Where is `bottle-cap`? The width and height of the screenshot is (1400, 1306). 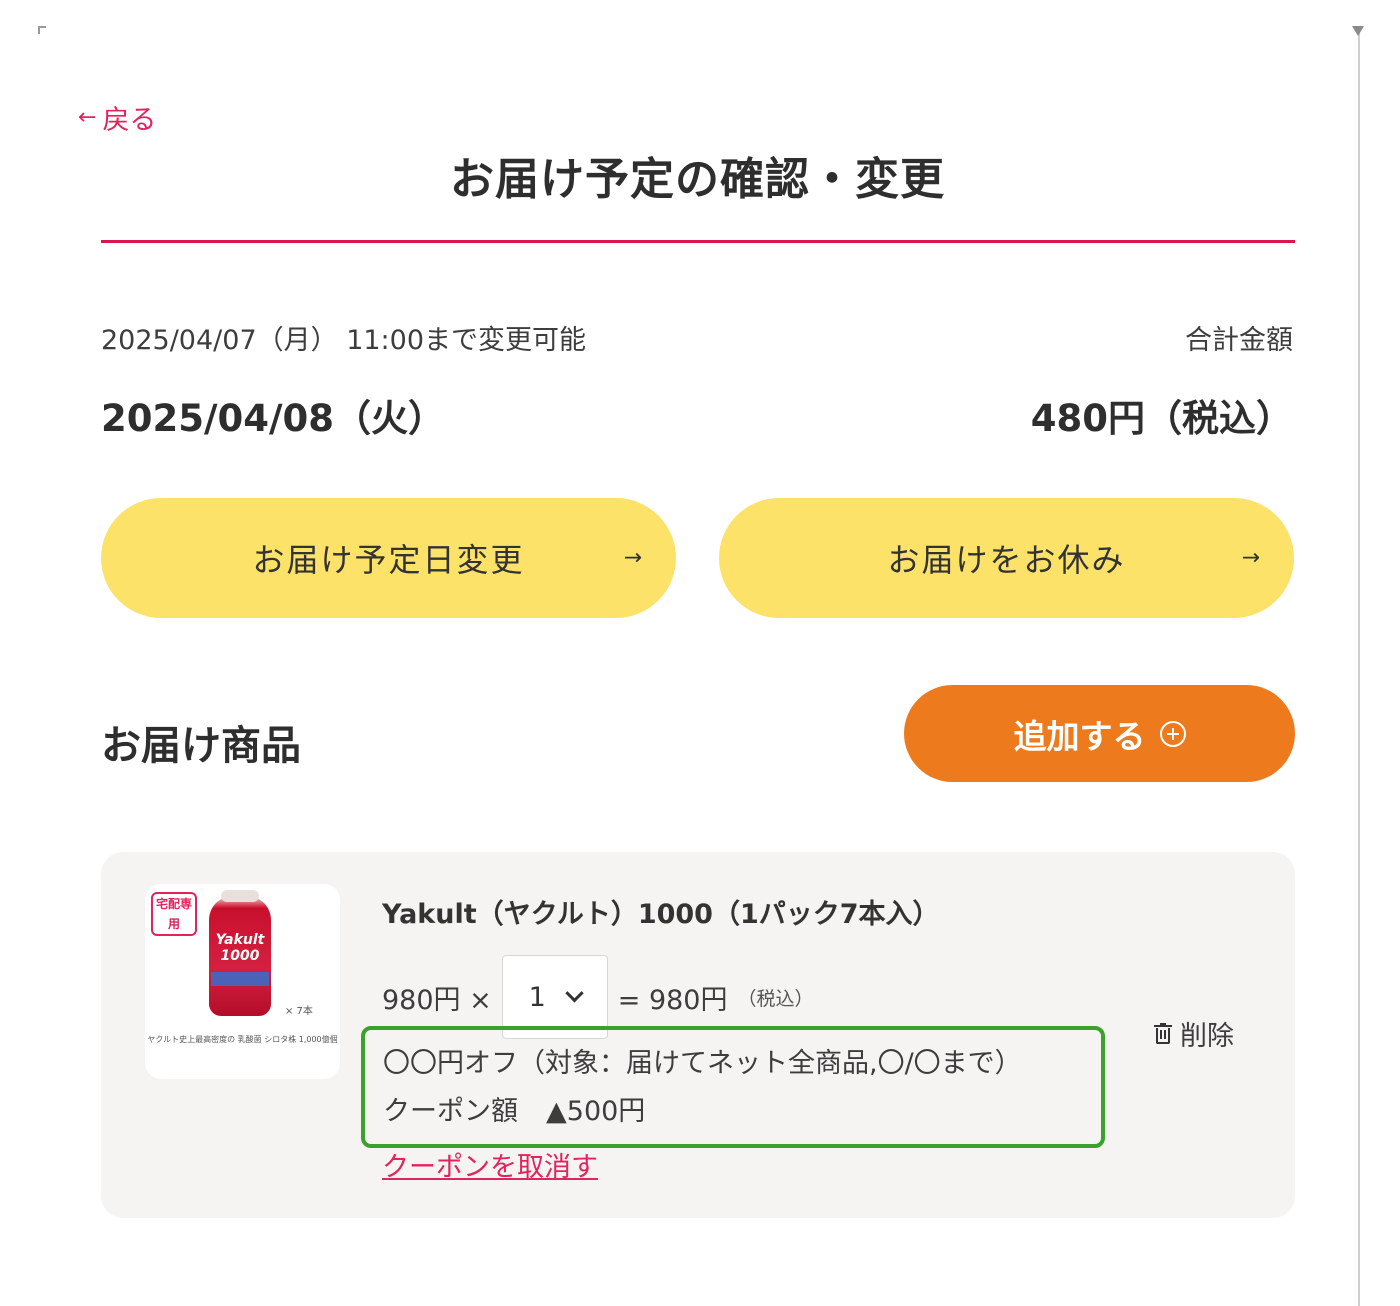 bottle-cap is located at coordinates (240, 896).